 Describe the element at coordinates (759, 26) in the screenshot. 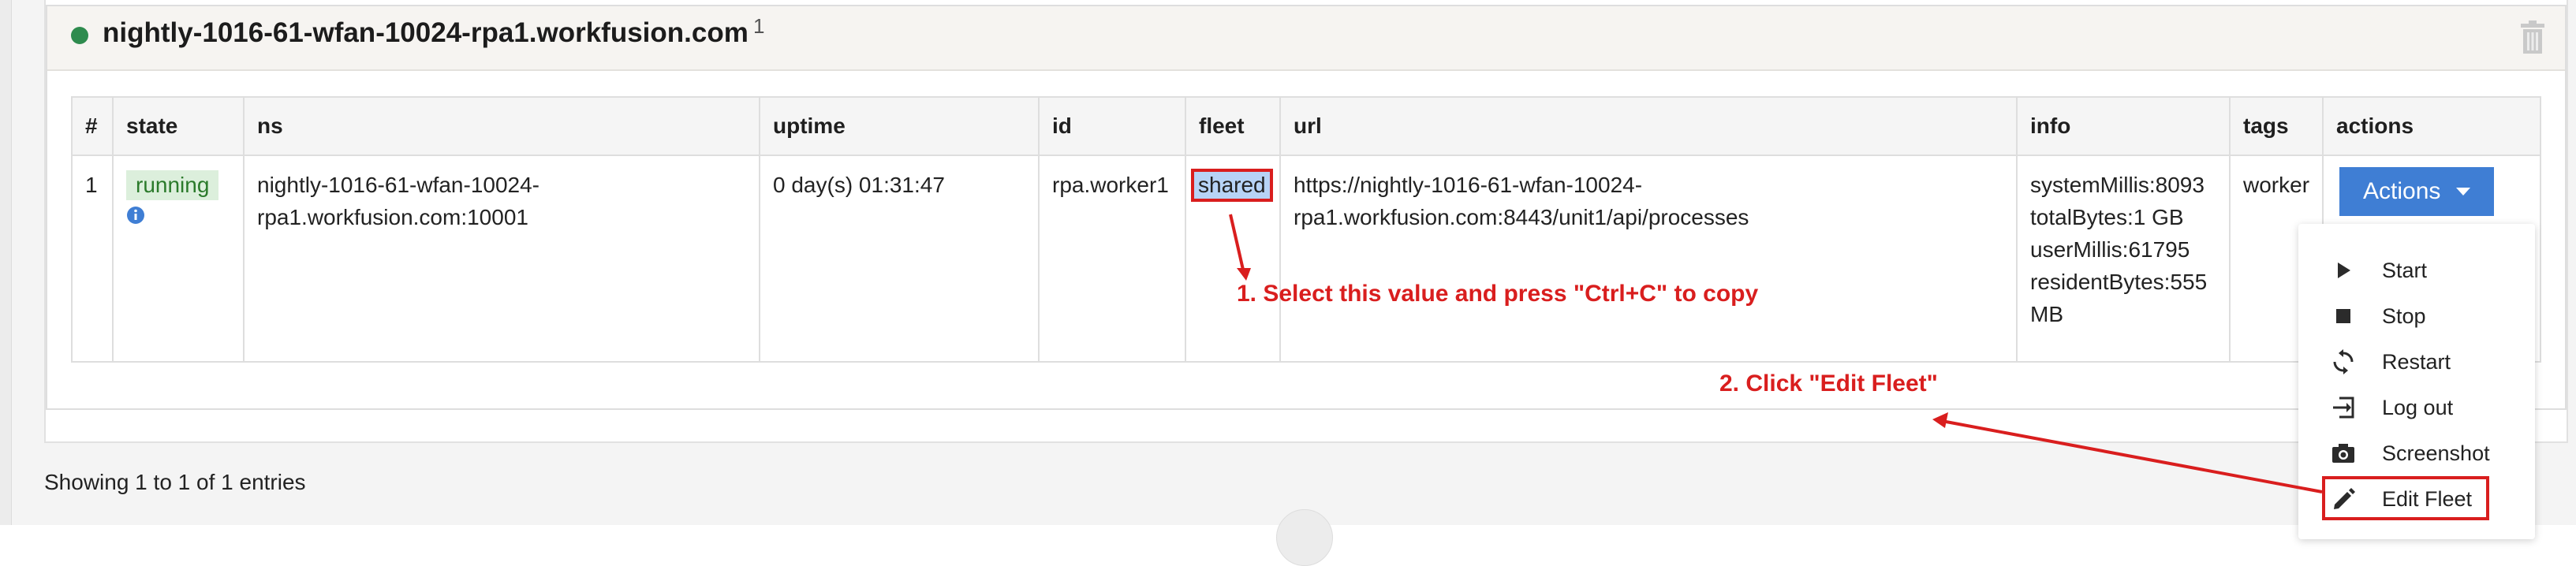

I see `host-count: 1` at that location.